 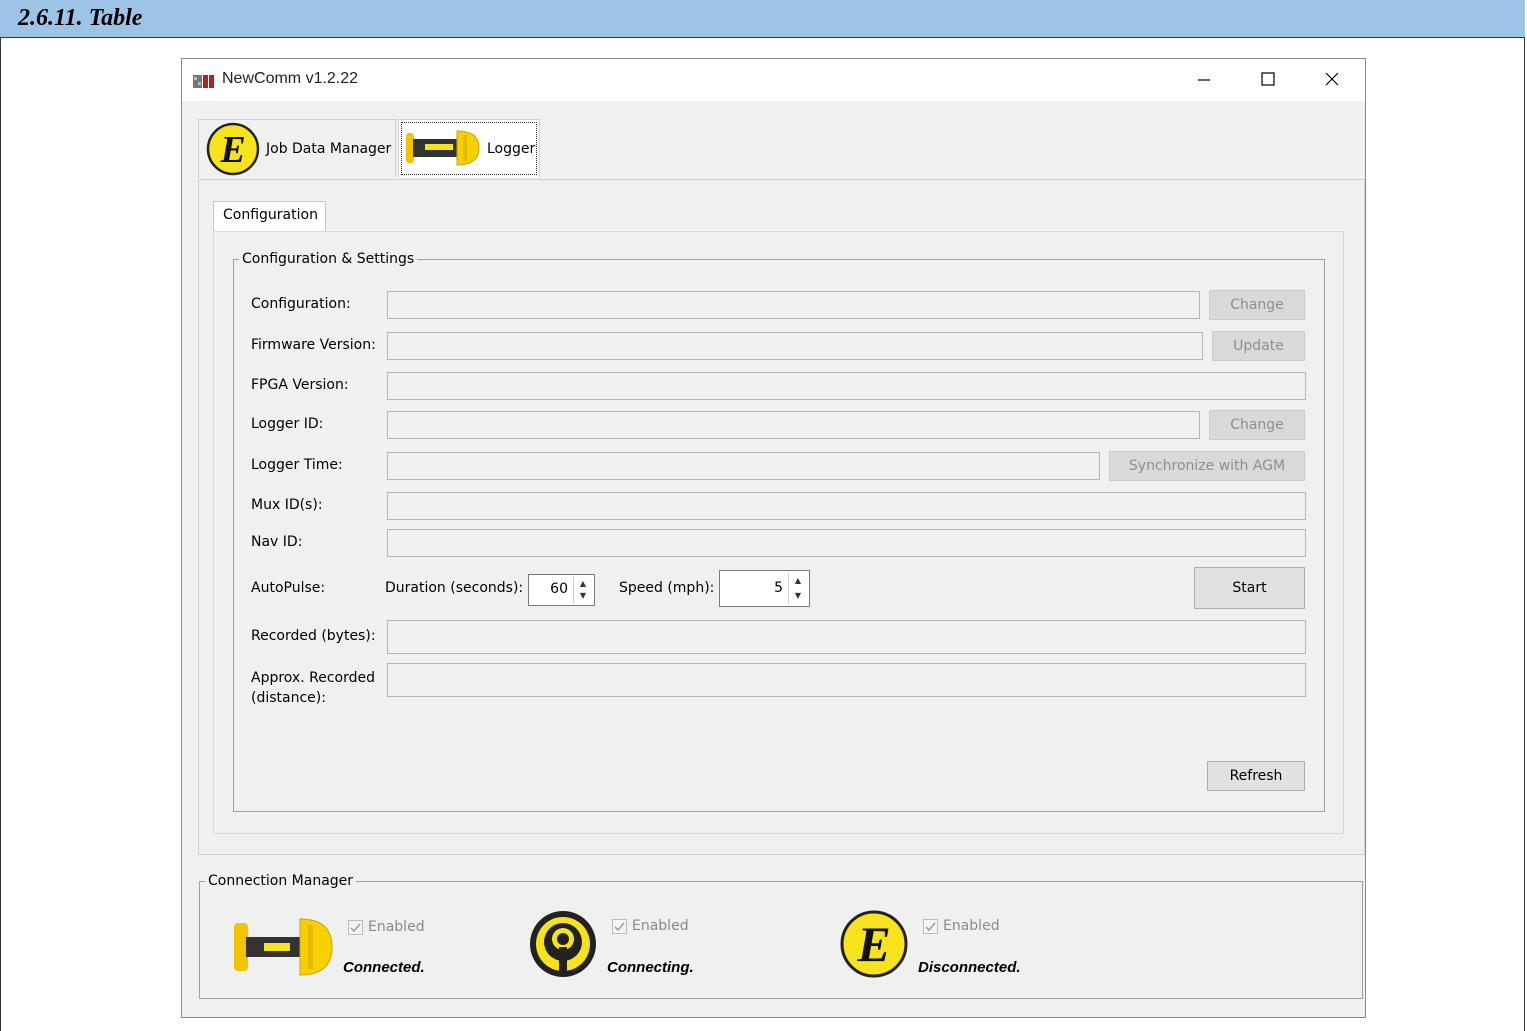 I want to click on window-title: NewComm v1.2.22, so click(x=290, y=78).